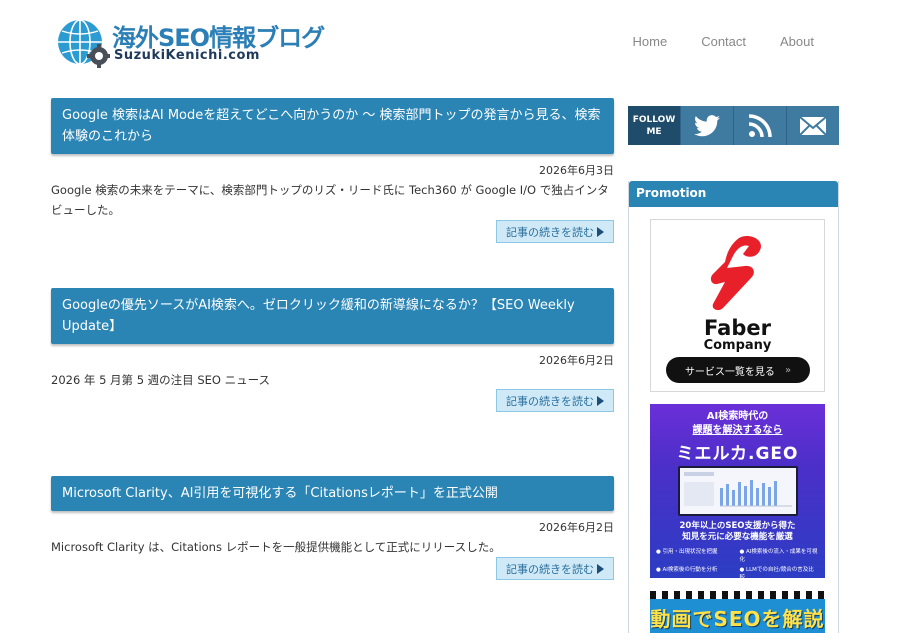  What do you see at coordinates (737, 328) in the screenshot?
I see `faber-brand: Faber` at bounding box center [737, 328].